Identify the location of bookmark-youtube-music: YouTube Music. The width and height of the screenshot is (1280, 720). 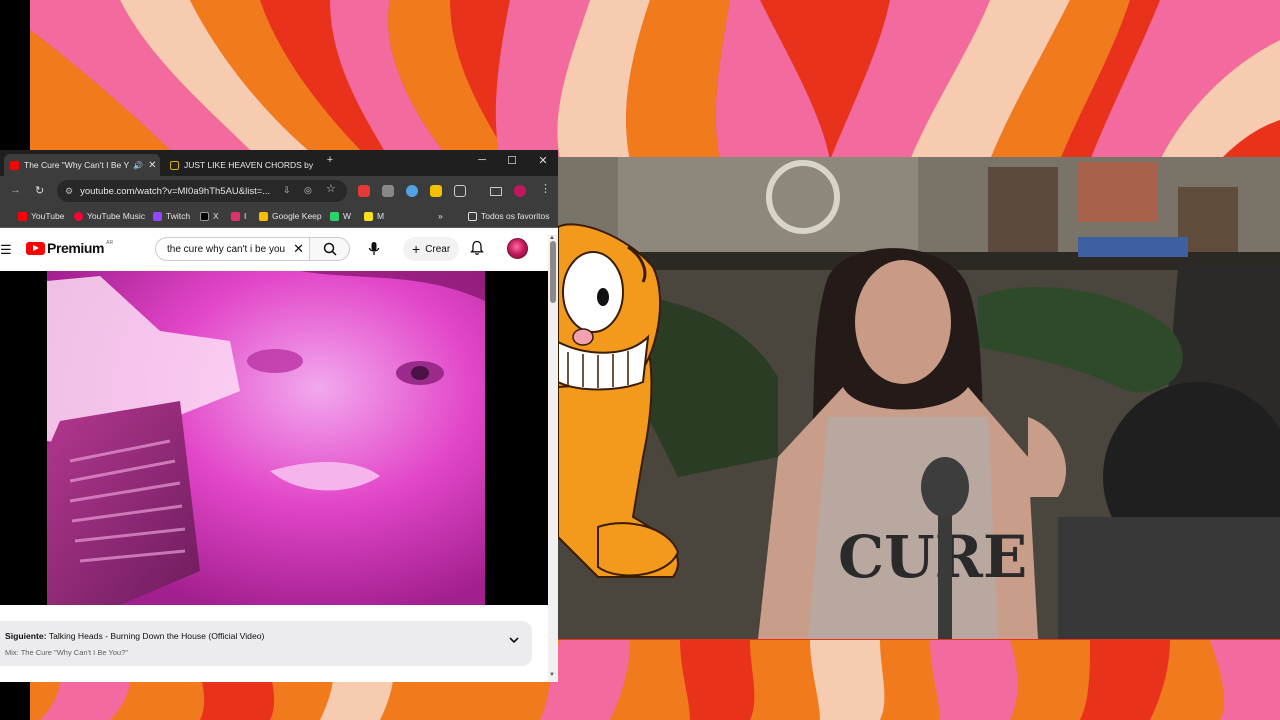
(109, 216).